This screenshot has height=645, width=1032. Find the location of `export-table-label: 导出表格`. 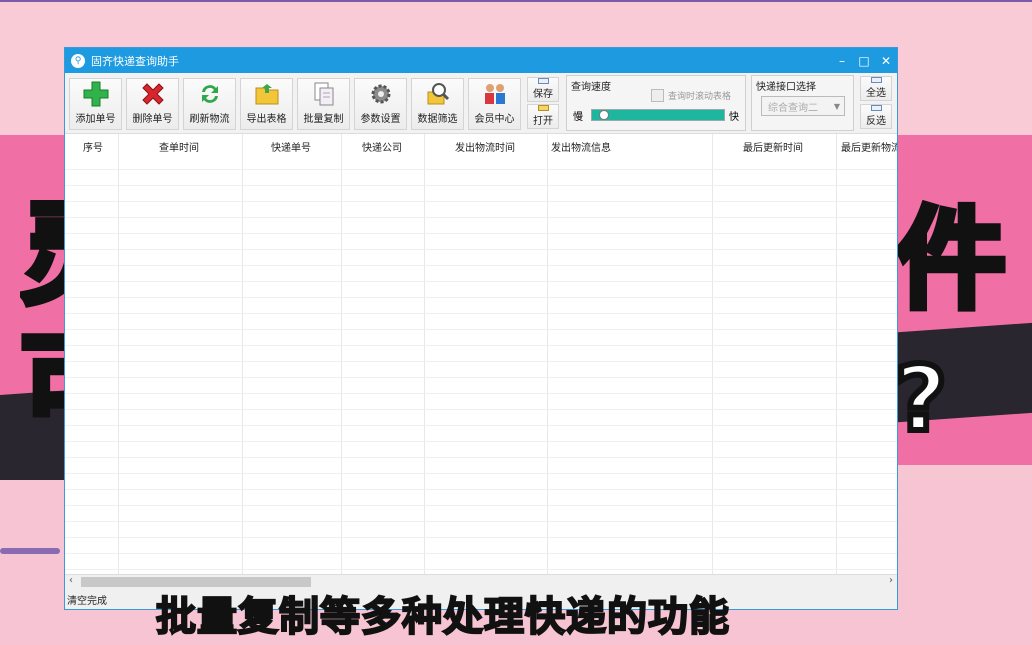

export-table-label: 导出表格 is located at coordinates (266, 119).